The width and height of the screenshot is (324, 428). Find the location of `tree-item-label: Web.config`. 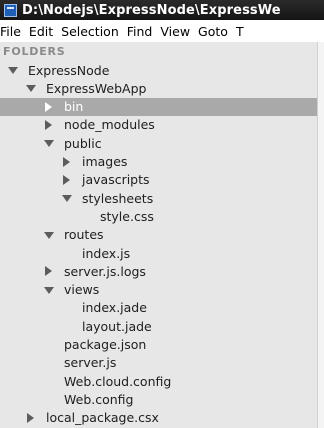

tree-item-label: Web.config is located at coordinates (99, 399).